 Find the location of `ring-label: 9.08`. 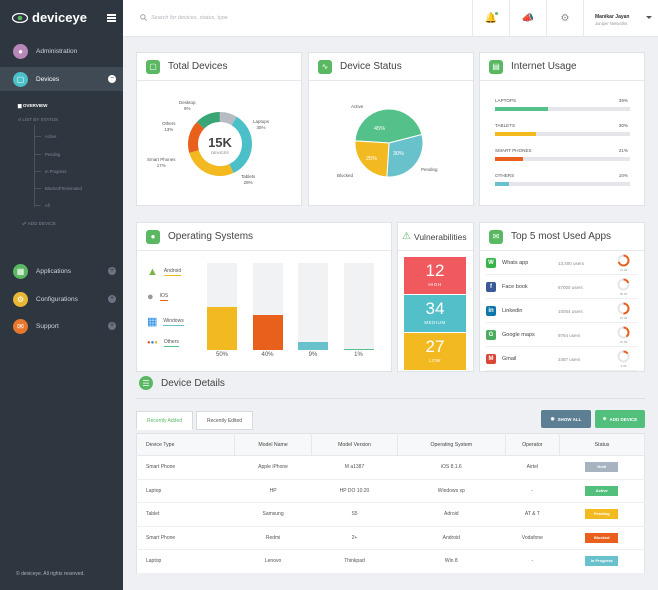

ring-label: 9.08 is located at coordinates (623, 366).